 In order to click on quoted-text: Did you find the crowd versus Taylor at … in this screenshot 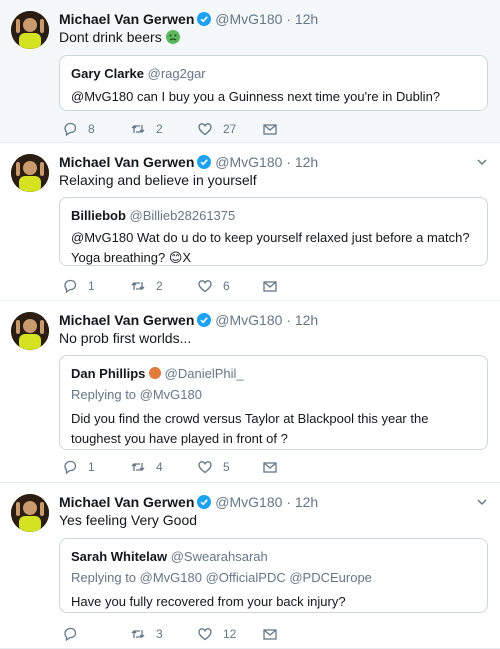, I will do `click(250, 428)`.